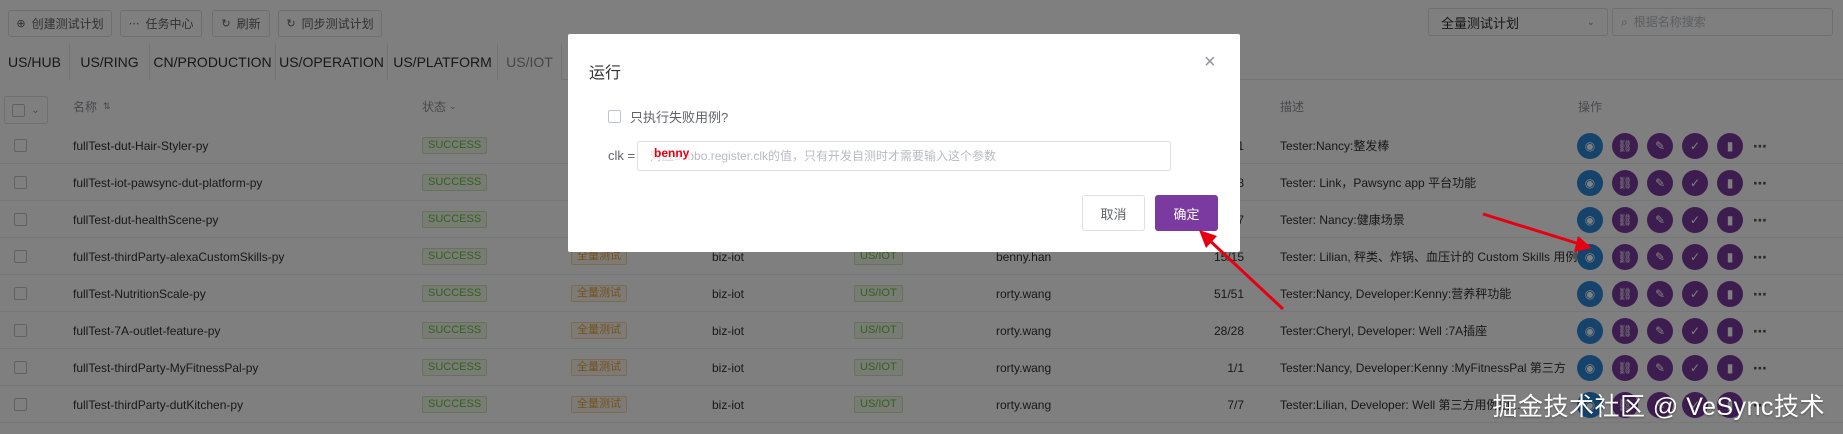  I want to click on clk-label: clk =, so click(622, 155).